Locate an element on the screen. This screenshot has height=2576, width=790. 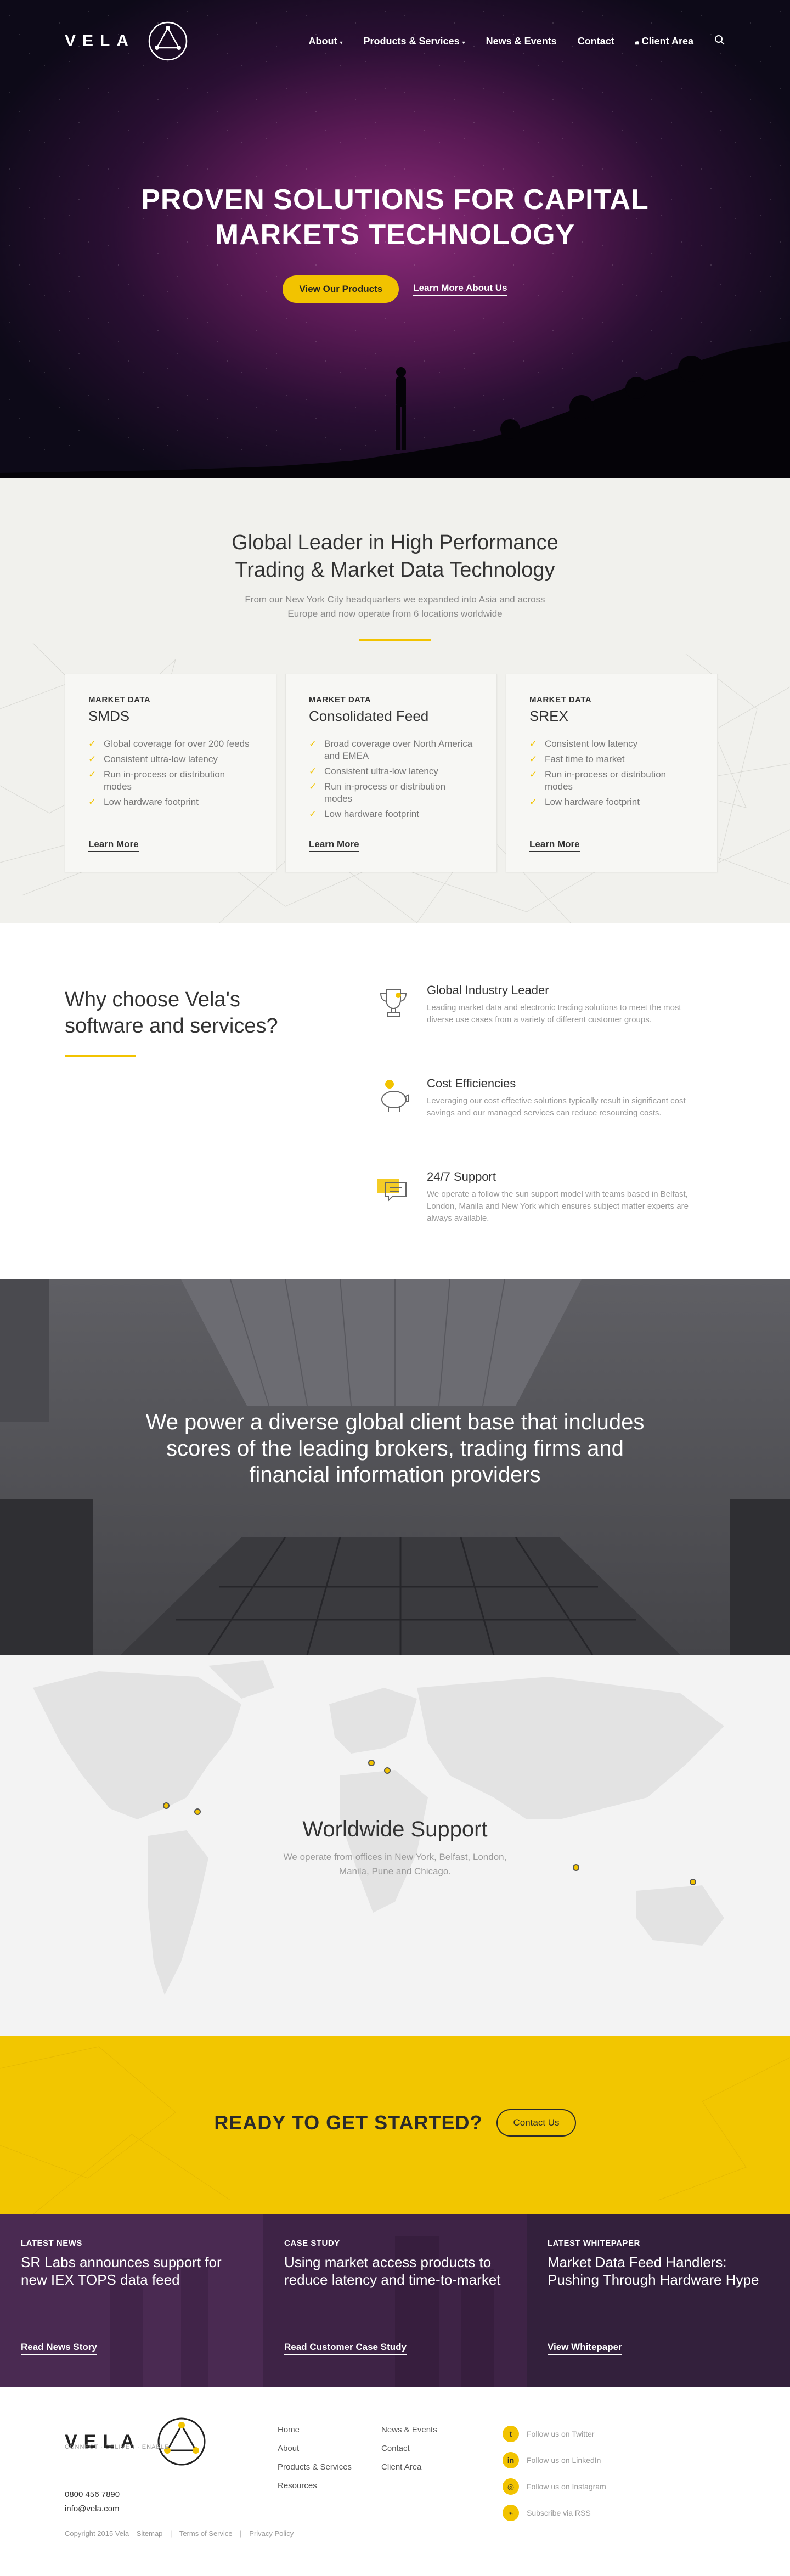
copyright-text: Copyright 2015 Vela is located at coordinates (97, 2533).